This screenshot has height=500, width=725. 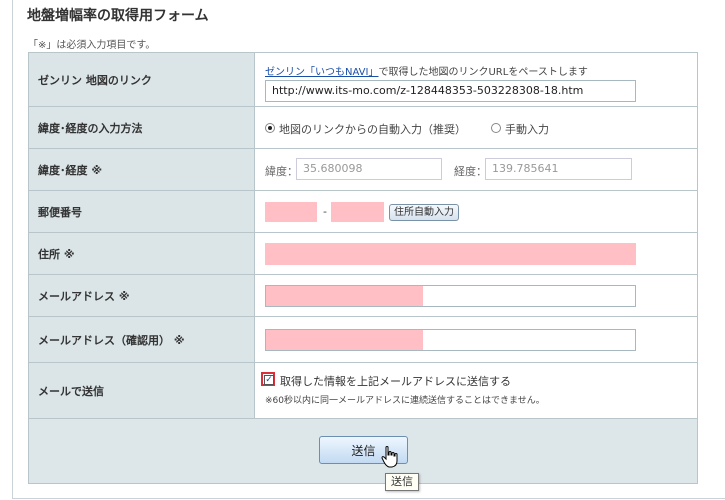 I want to click on send-mail-checkbox-label: 取得した情報を上記メールアドレスに送信する, so click(x=395, y=381).